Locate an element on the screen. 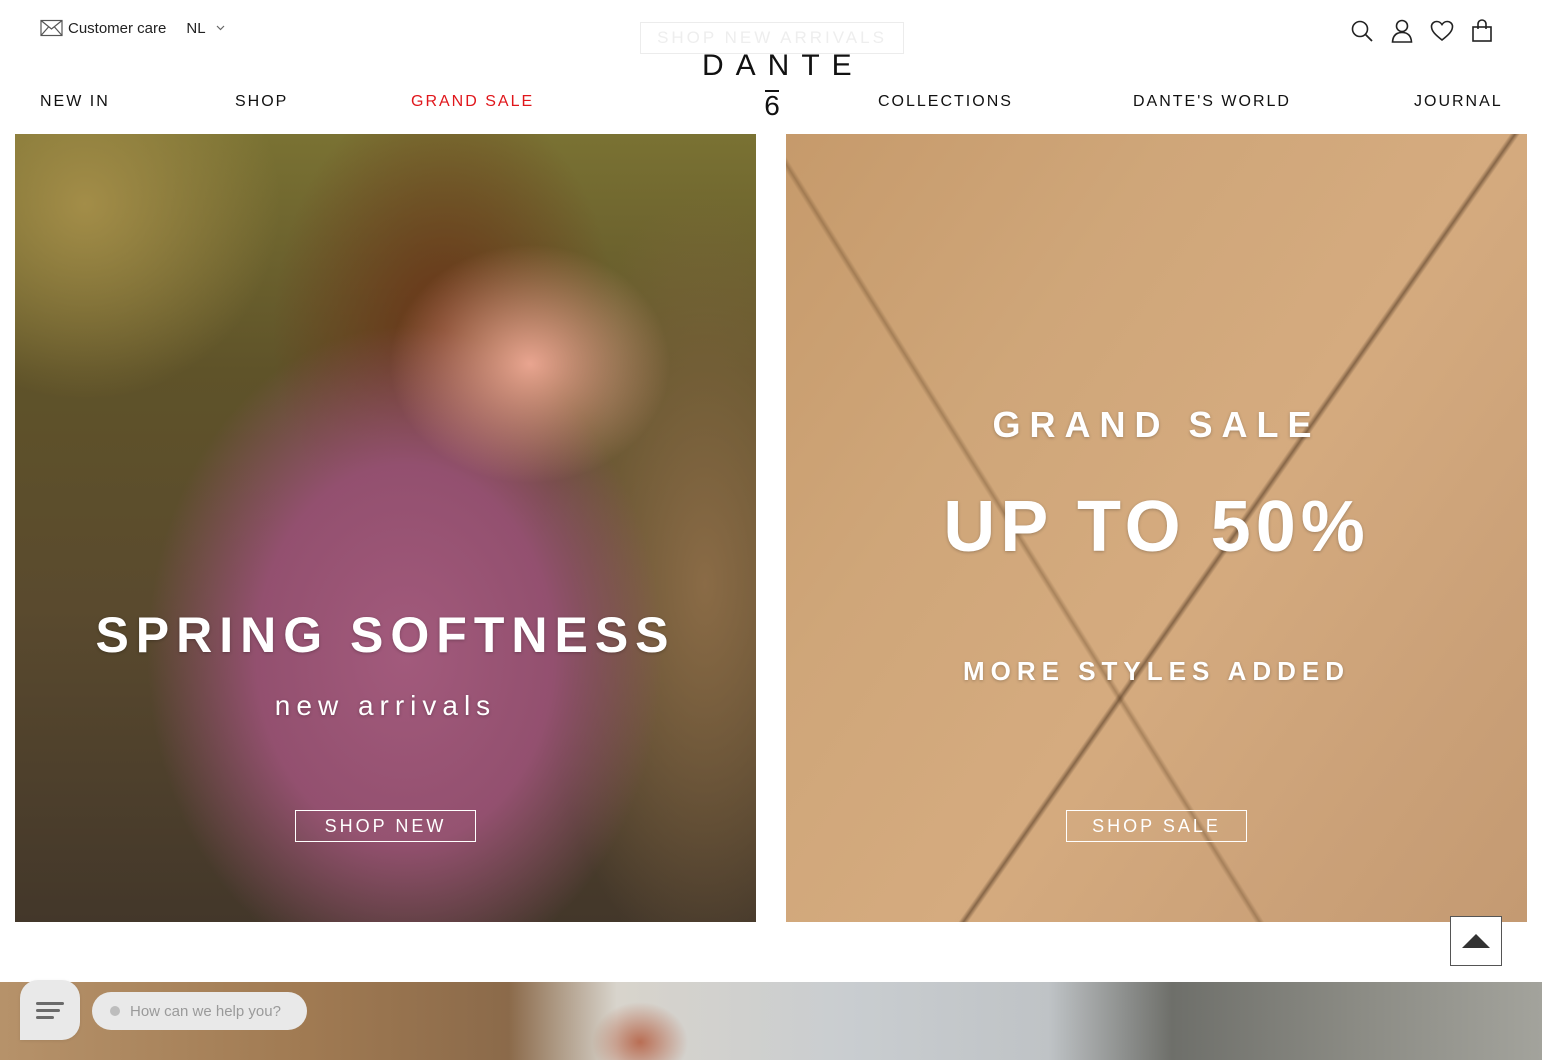 This screenshot has height=1060, width=1542. caret-up-icon is located at coordinates (1476, 941).